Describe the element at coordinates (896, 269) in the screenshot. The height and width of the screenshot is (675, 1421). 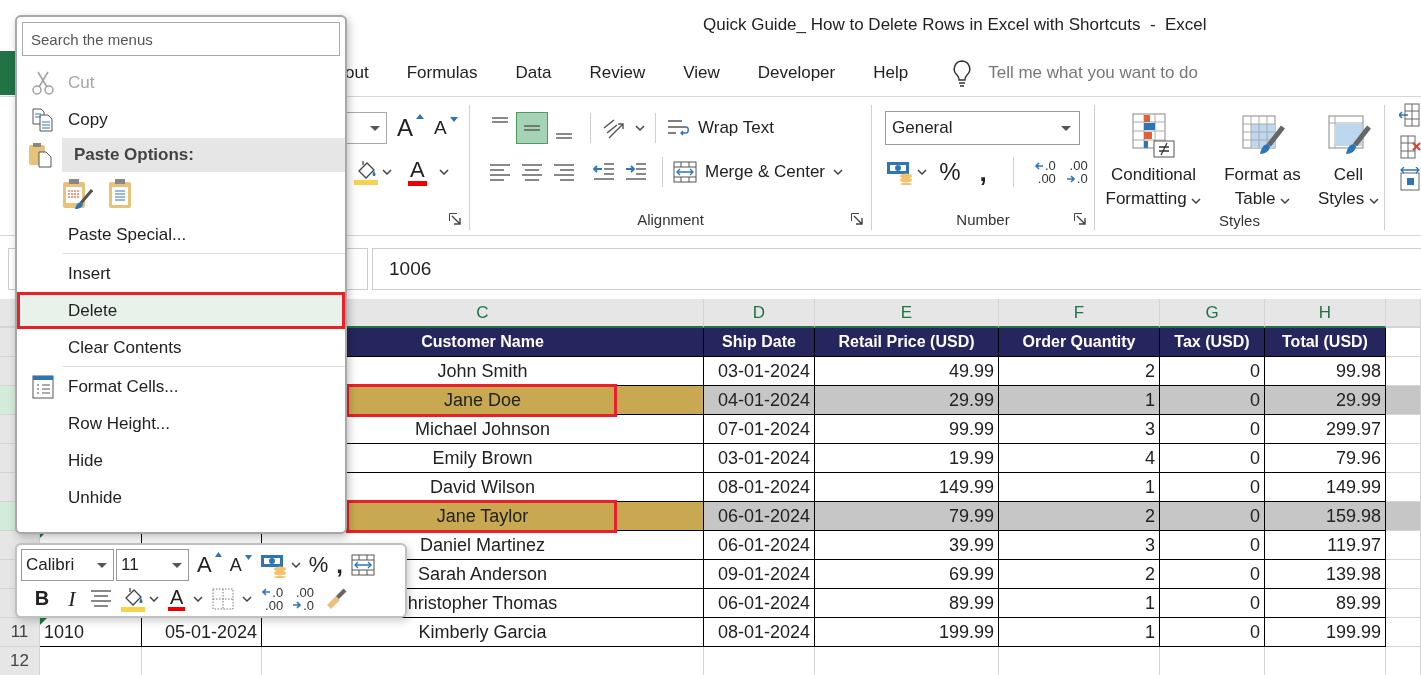
I see `formula-field: 1006` at that location.